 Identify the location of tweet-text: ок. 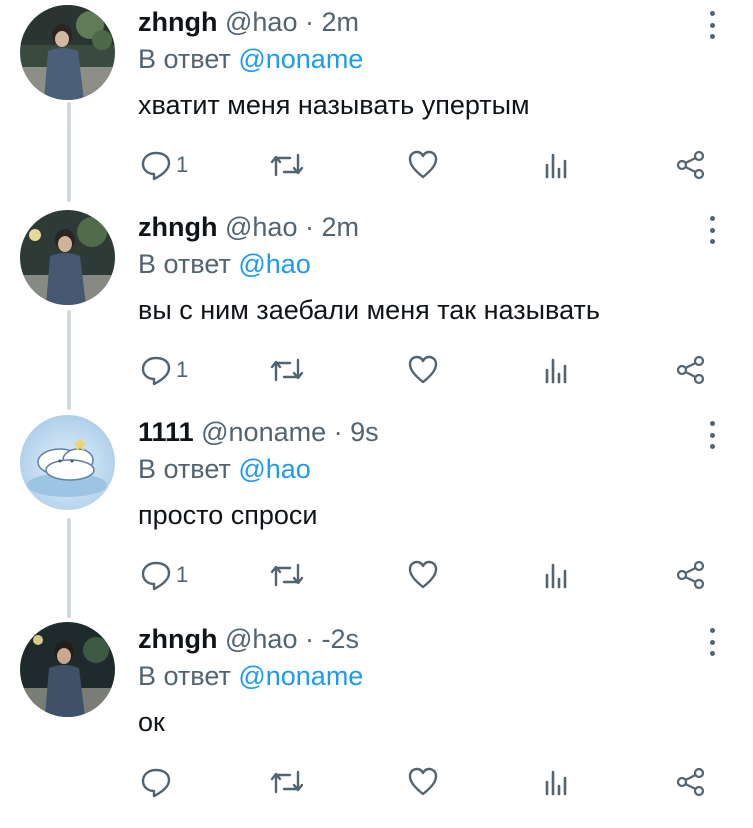
(151, 722).